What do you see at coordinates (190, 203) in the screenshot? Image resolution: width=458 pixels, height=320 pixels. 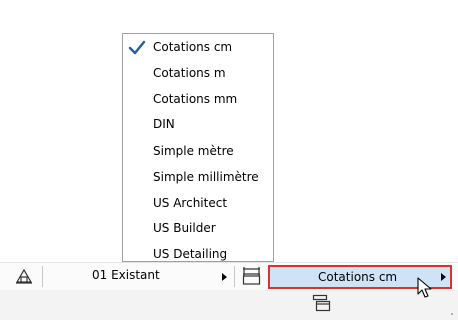 I see `menu-item-label: US Architect` at bounding box center [190, 203].